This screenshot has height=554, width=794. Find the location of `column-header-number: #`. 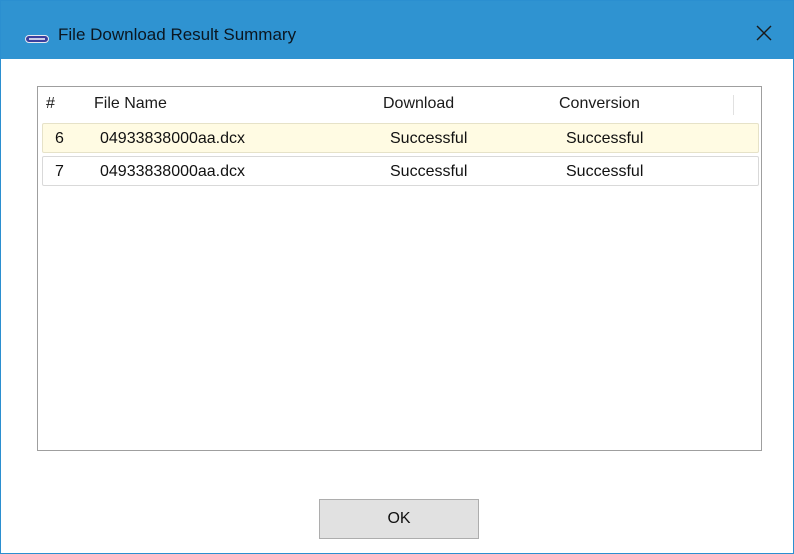

column-header-number: # is located at coordinates (50, 104).